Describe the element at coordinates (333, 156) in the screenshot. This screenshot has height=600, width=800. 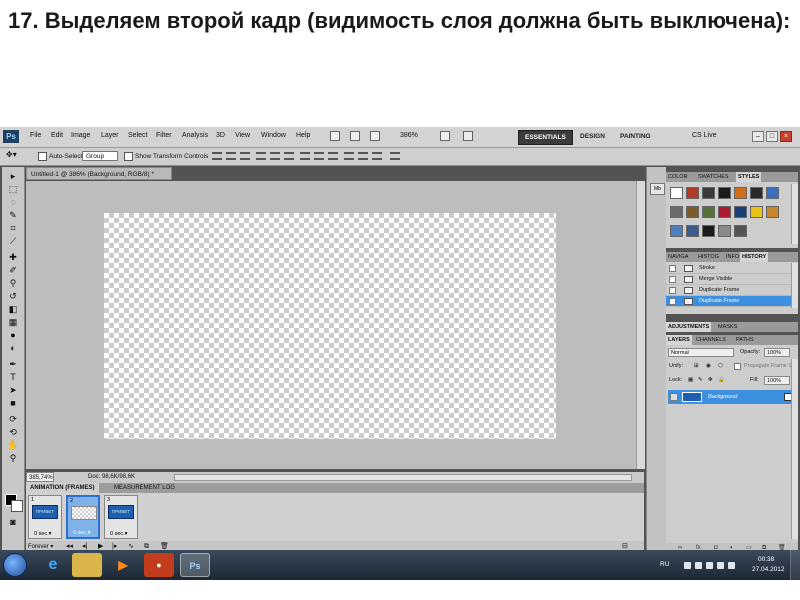
I see `distribute-bottom-icon` at that location.